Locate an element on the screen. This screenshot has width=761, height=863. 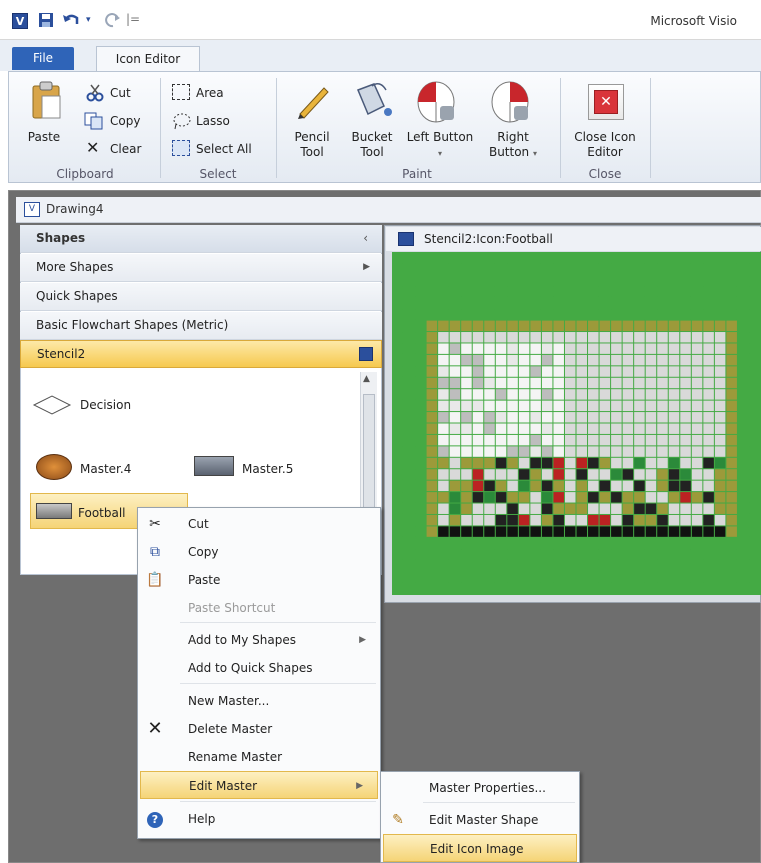
more-shapes-row: More Shapes ▶ is located at coordinates (201, 268).